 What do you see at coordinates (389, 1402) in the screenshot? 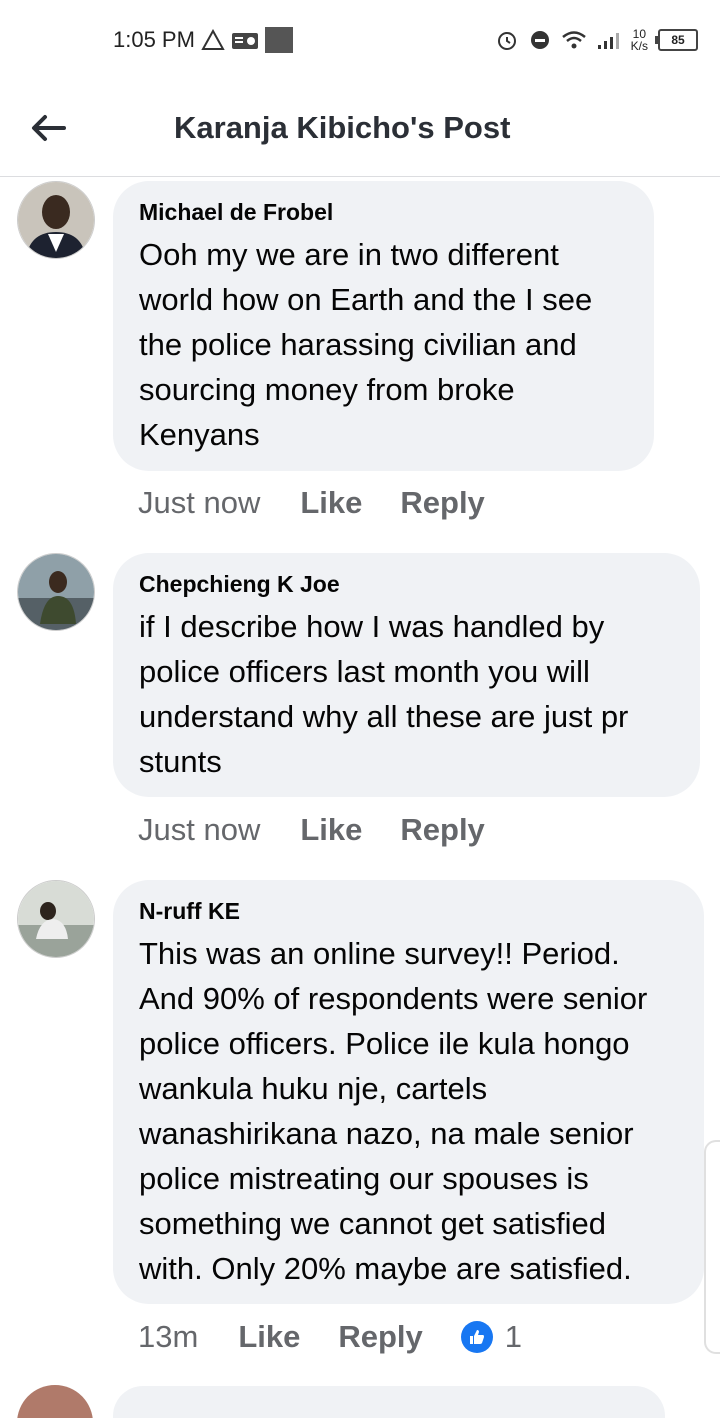
I see `comment-bubble` at bounding box center [389, 1402].